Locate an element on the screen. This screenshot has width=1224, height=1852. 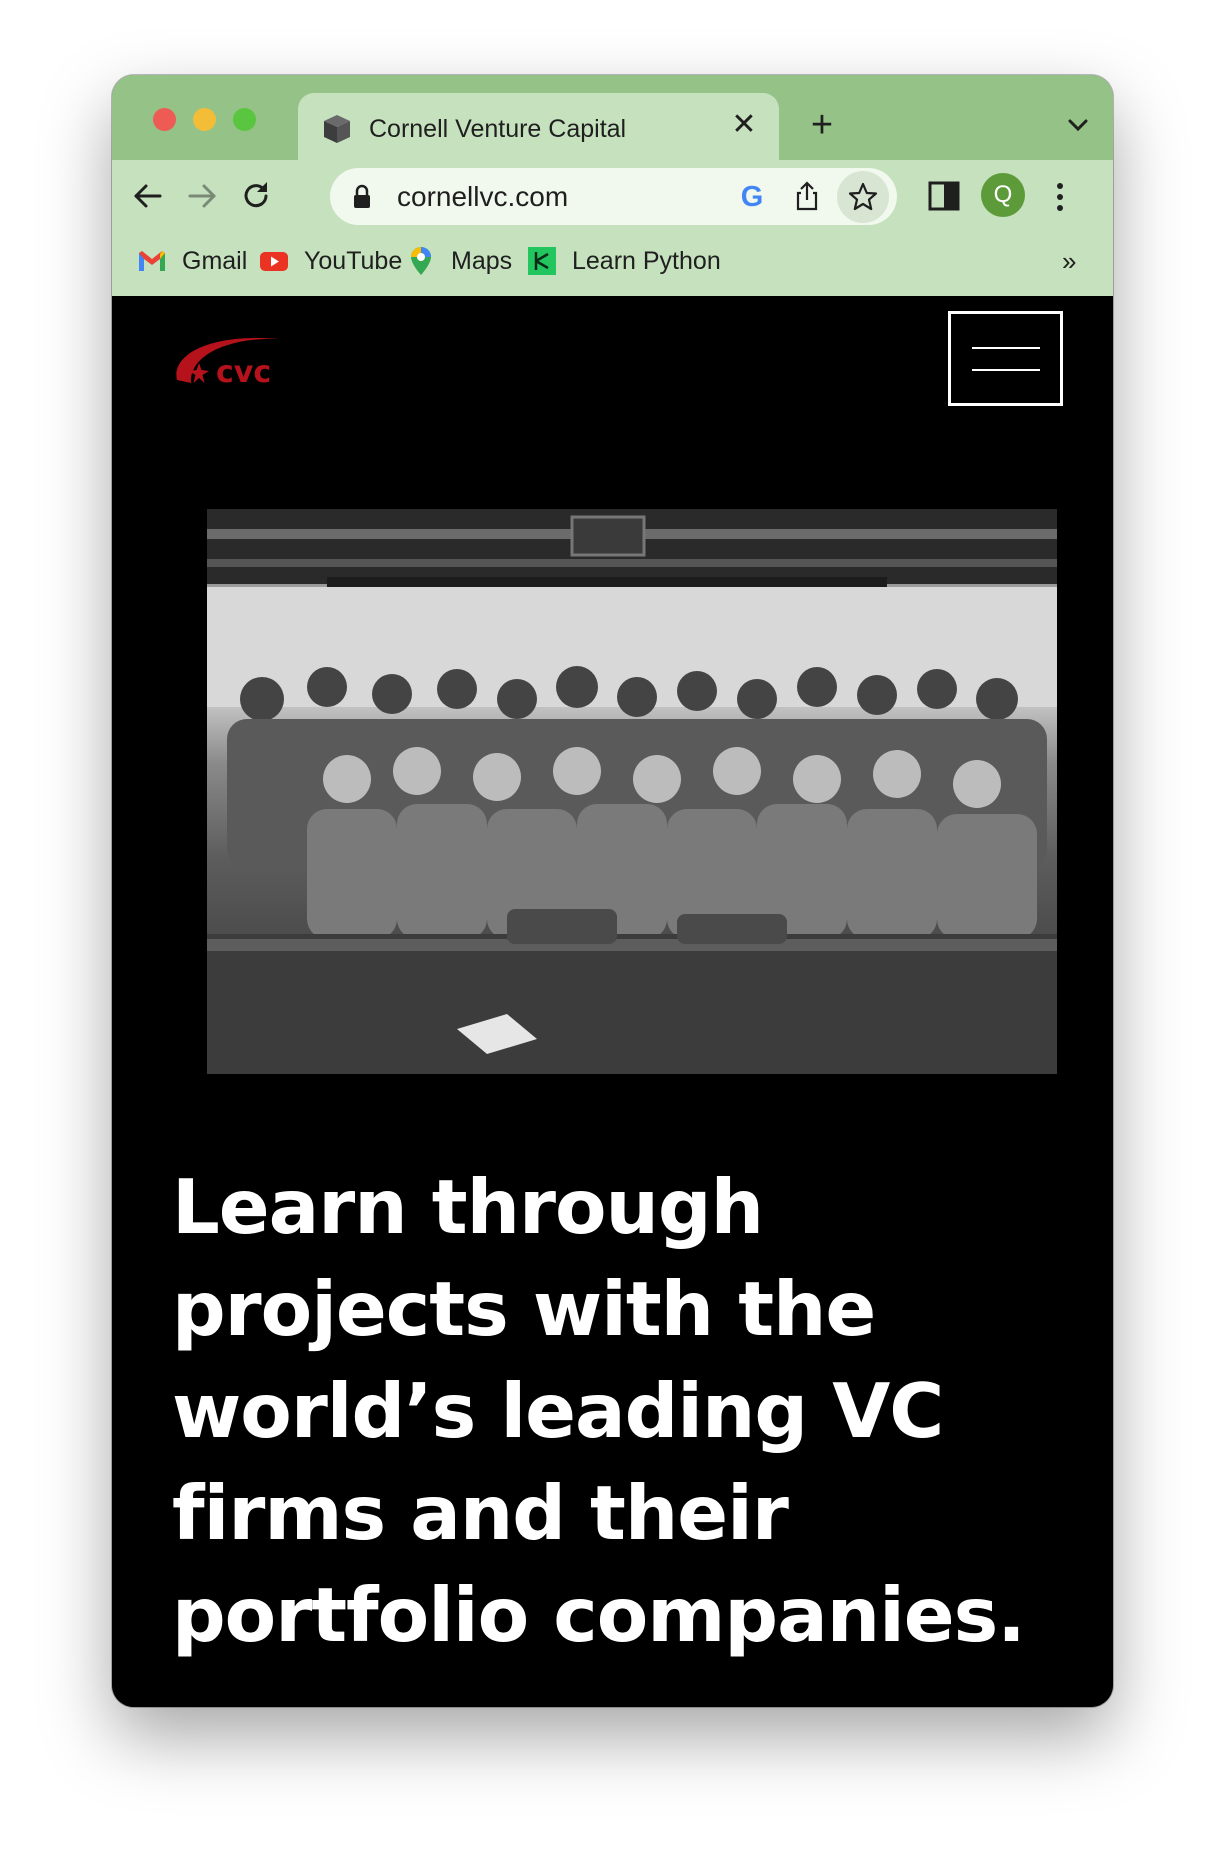
bookmark-learn-python: Learn Python is located at coordinates (623, 261).